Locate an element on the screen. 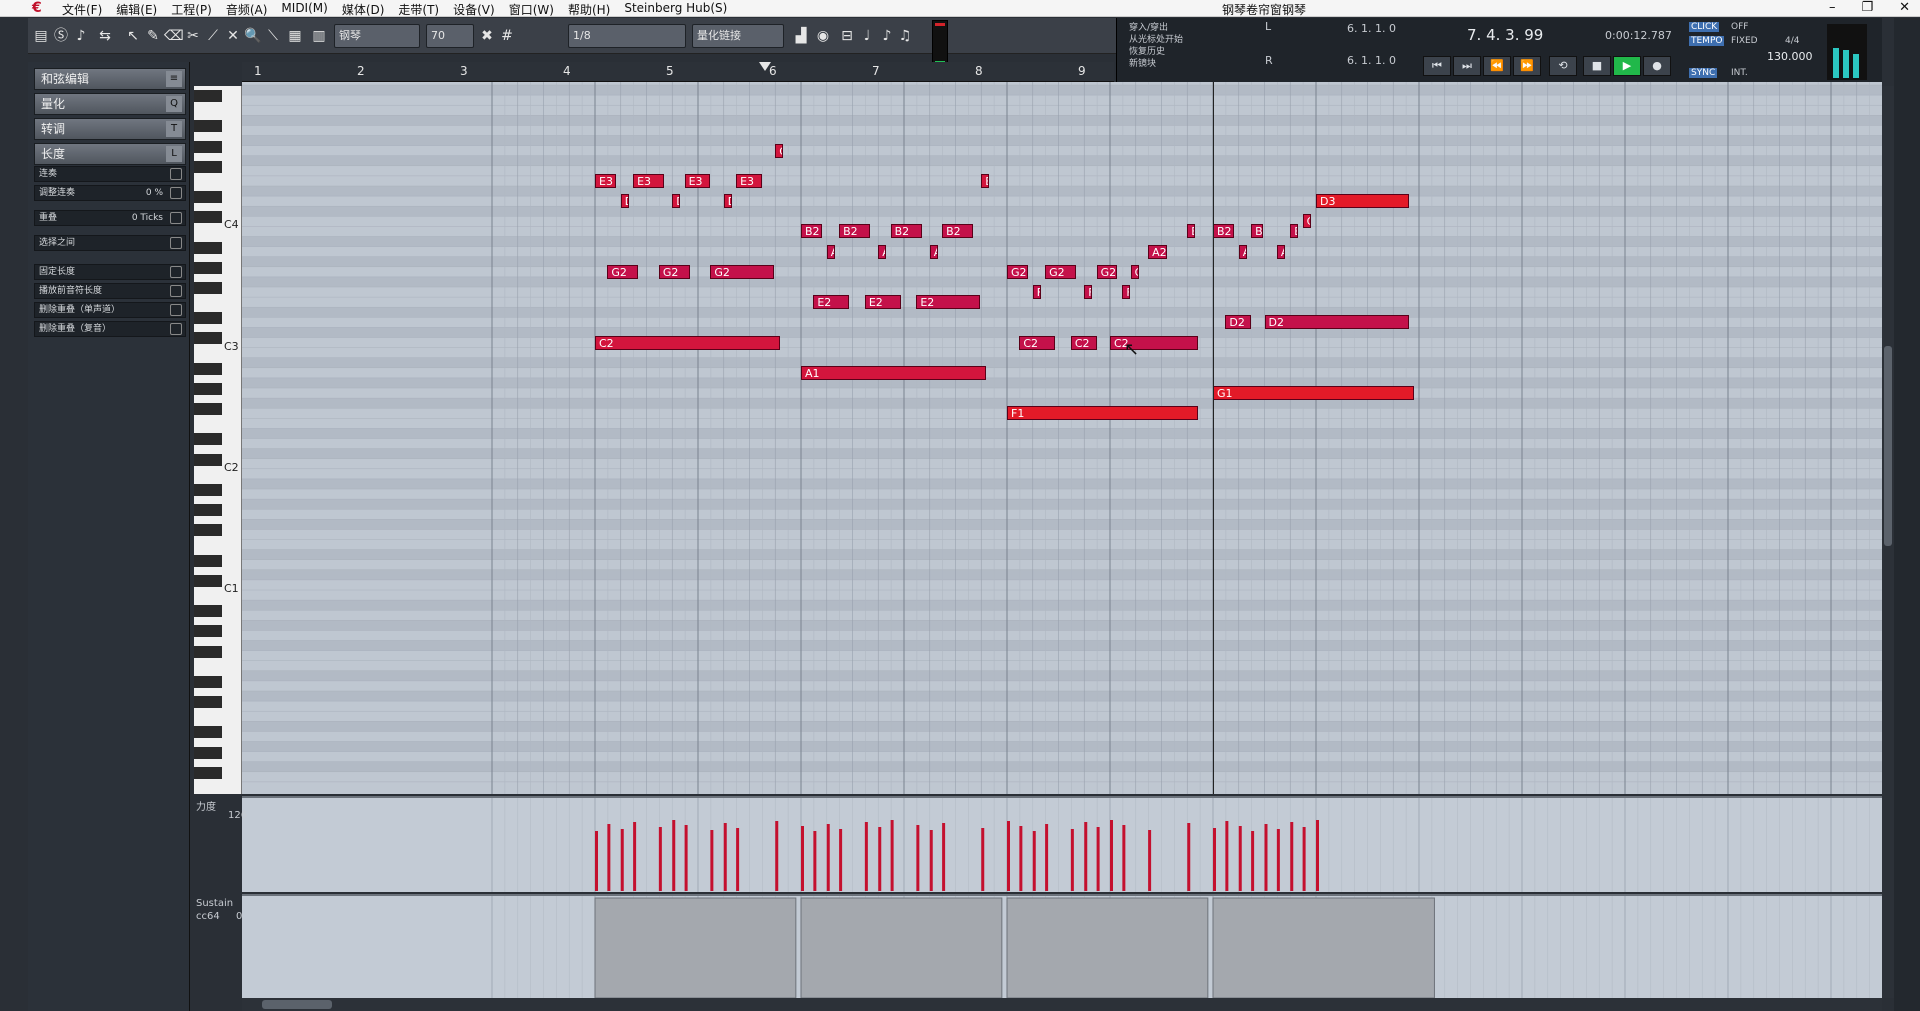 This screenshot has width=1920, height=1011. locator-marker-icon is located at coordinates (765, 66).